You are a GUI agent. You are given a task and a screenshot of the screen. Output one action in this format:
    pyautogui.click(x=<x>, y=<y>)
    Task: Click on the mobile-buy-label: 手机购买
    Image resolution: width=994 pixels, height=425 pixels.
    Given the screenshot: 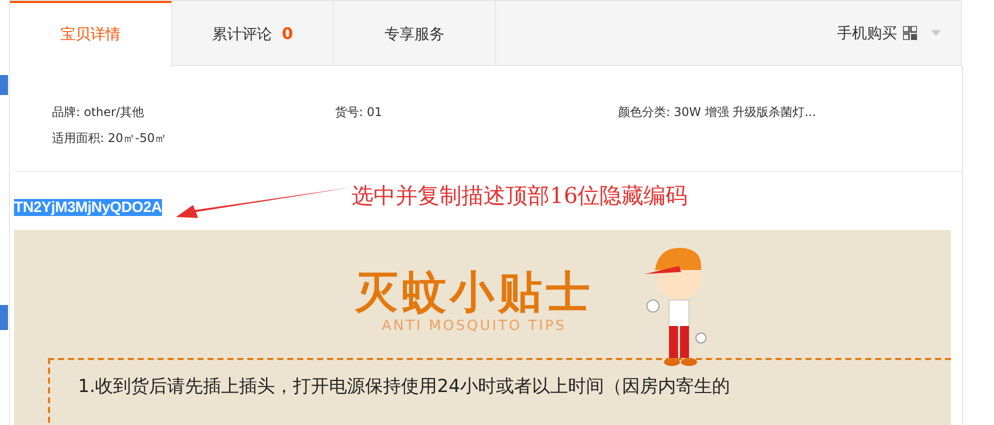 What is the action you would take?
    pyautogui.click(x=867, y=33)
    